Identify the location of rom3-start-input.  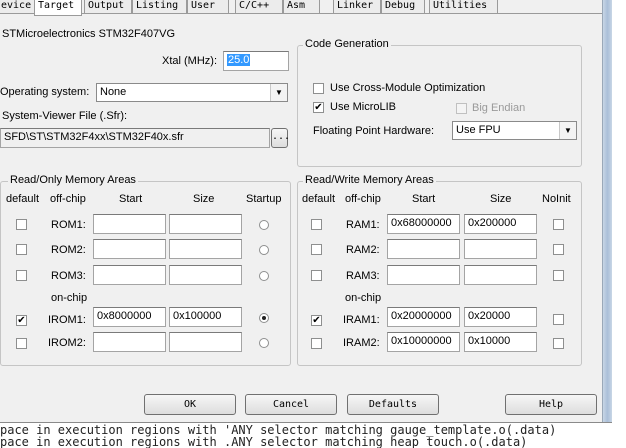
(129, 275).